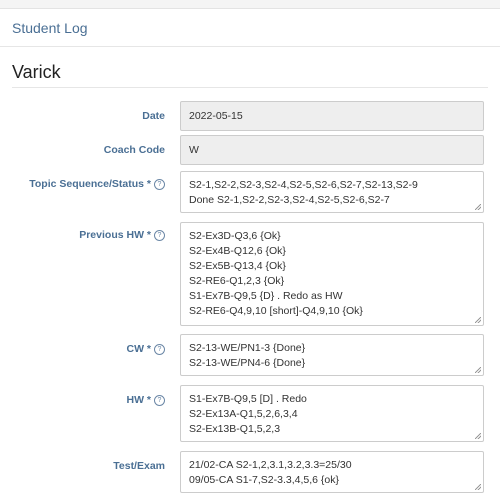  I want to click on textarea-line: S1-Ex7B-Q9,5 {D} . Redo as HW, so click(266, 296).